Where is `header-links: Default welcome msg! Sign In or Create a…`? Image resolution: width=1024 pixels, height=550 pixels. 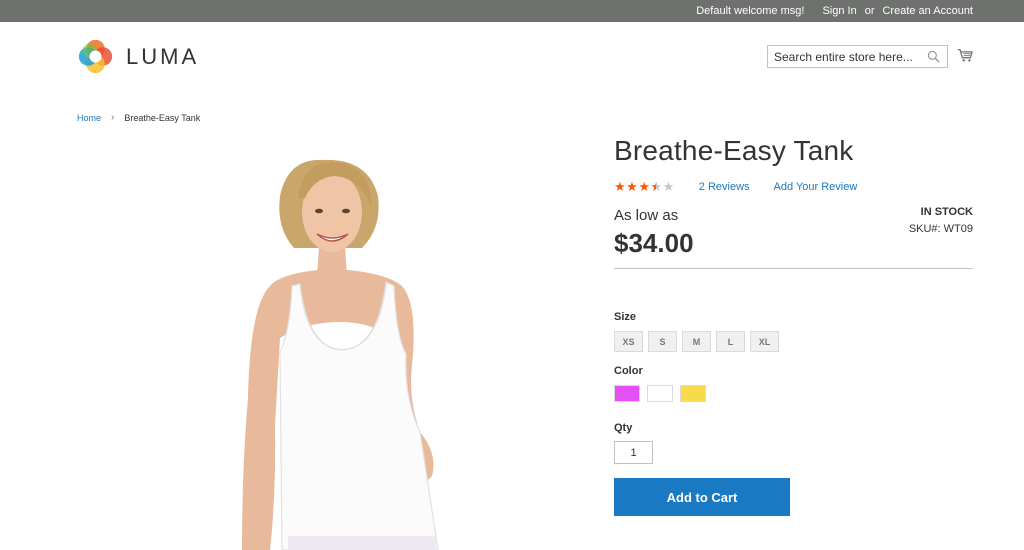
header-links: Default welcome msg! Sign In or Create a… is located at coordinates (830, 11).